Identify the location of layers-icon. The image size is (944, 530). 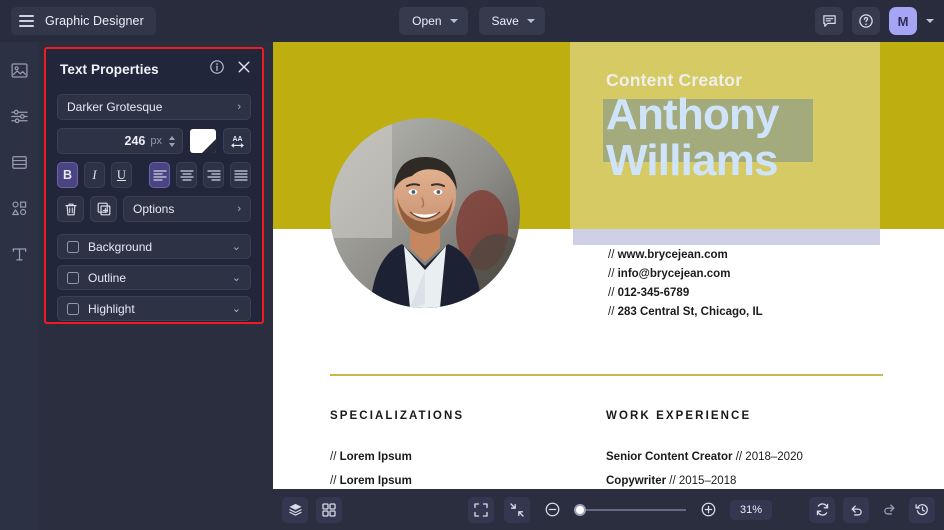
(295, 509).